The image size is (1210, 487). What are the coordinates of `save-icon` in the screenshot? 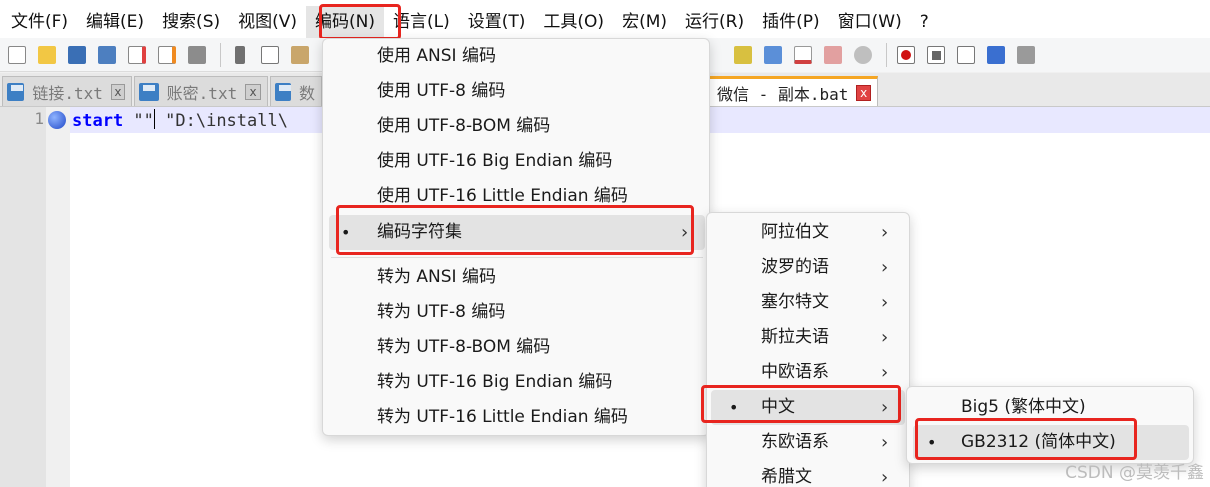 It's located at (77, 55).